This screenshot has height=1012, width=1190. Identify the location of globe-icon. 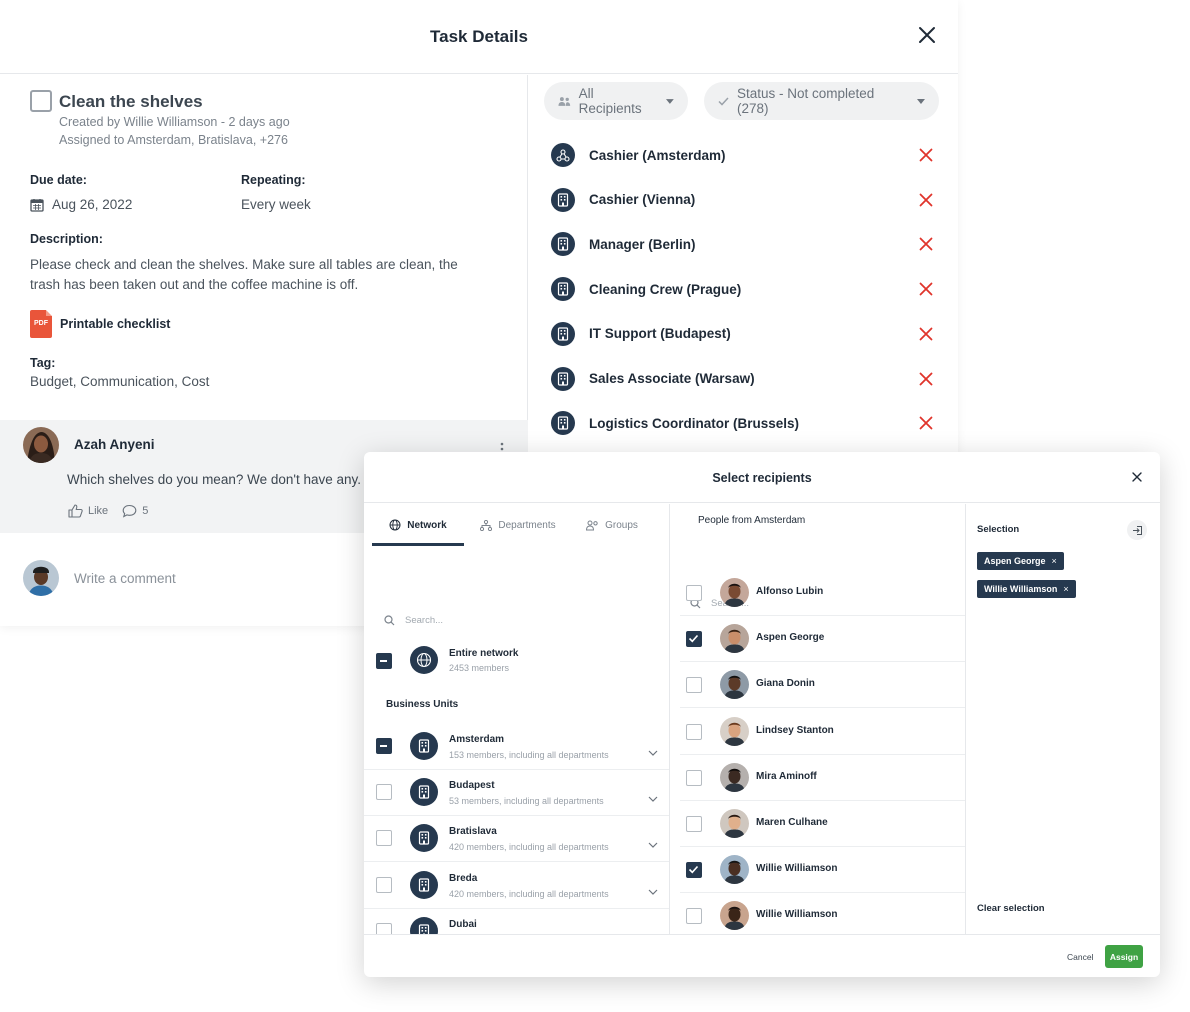
(424, 660).